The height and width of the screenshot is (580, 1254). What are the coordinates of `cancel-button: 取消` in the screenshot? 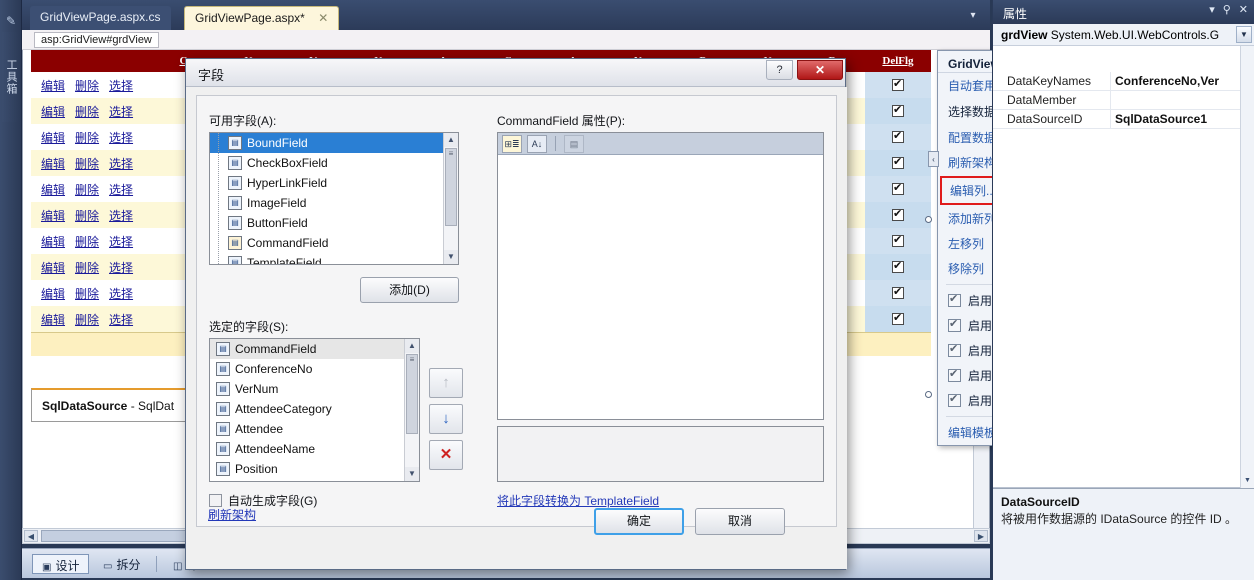 It's located at (740, 521).